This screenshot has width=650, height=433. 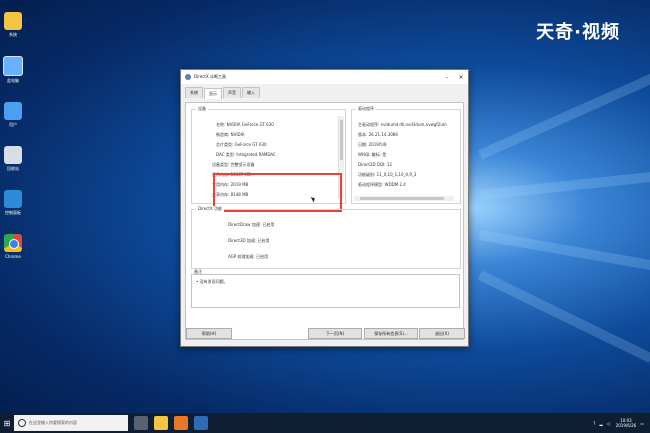 What do you see at coordinates (372, 154) in the screenshot?
I see `driver-whql: WHQL 徽标: 是` at bounding box center [372, 154].